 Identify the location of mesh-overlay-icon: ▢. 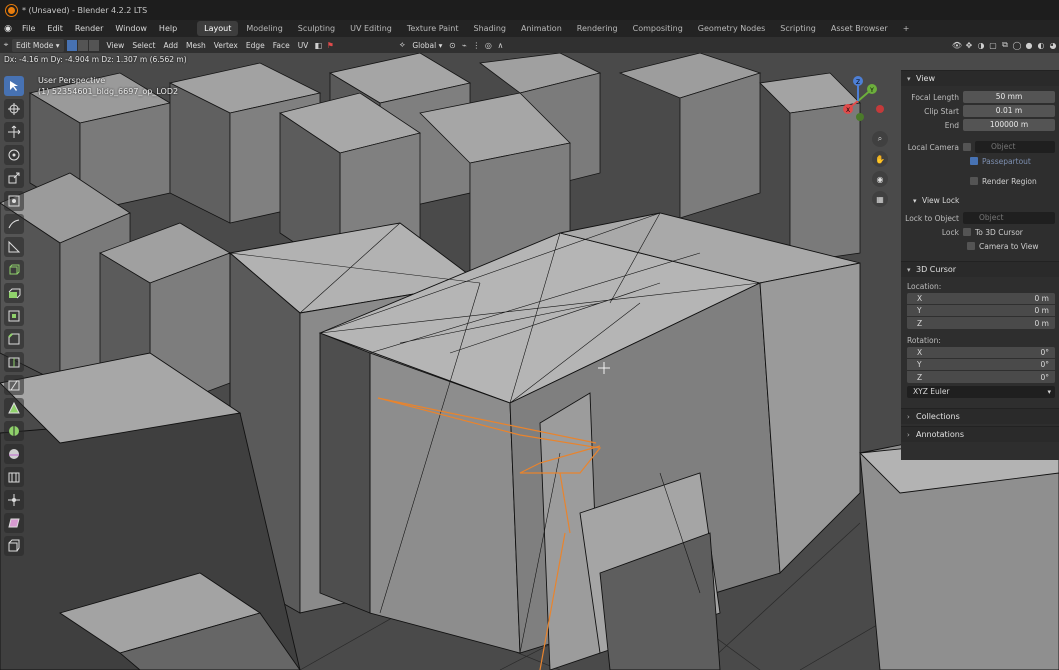
(993, 45).